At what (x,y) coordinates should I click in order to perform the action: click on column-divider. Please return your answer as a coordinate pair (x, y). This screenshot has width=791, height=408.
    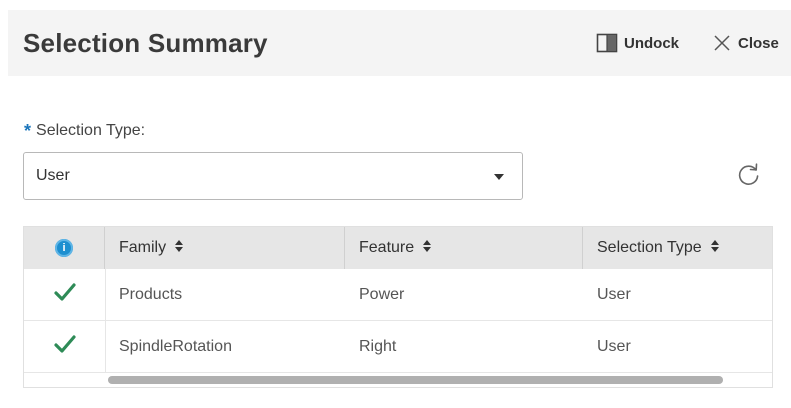
    Looking at the image, I should click on (105, 320).